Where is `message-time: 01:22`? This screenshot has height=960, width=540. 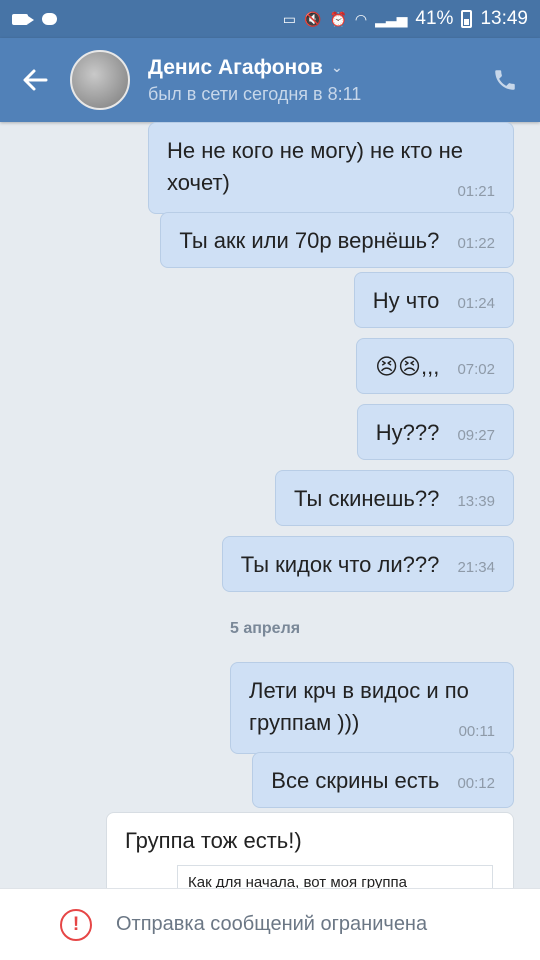 message-time: 01:22 is located at coordinates (476, 243).